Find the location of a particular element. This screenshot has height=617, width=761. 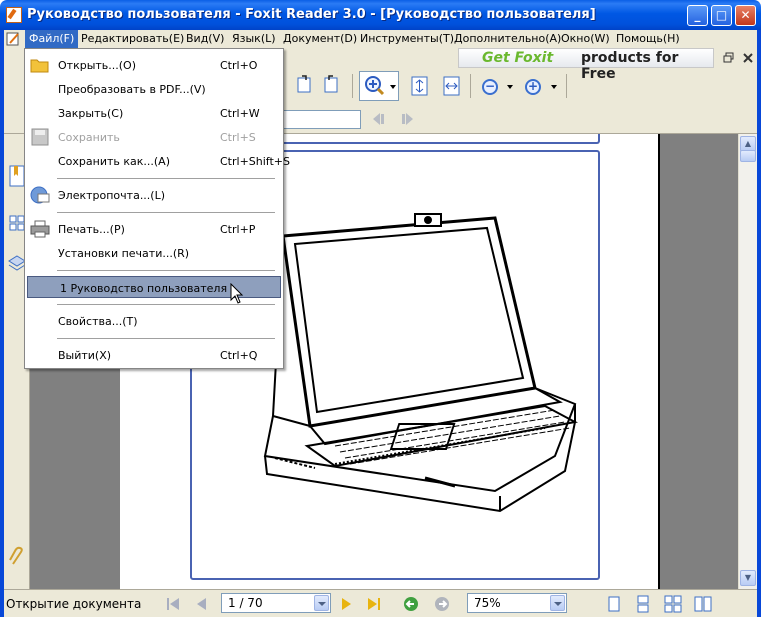

find-next-icon is located at coordinates (407, 119).